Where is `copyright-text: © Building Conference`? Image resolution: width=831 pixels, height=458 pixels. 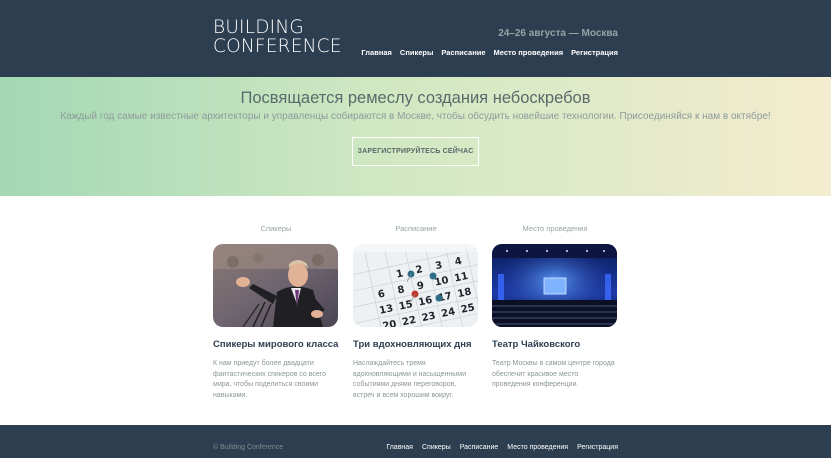 copyright-text: © Building Conference is located at coordinates (248, 447).